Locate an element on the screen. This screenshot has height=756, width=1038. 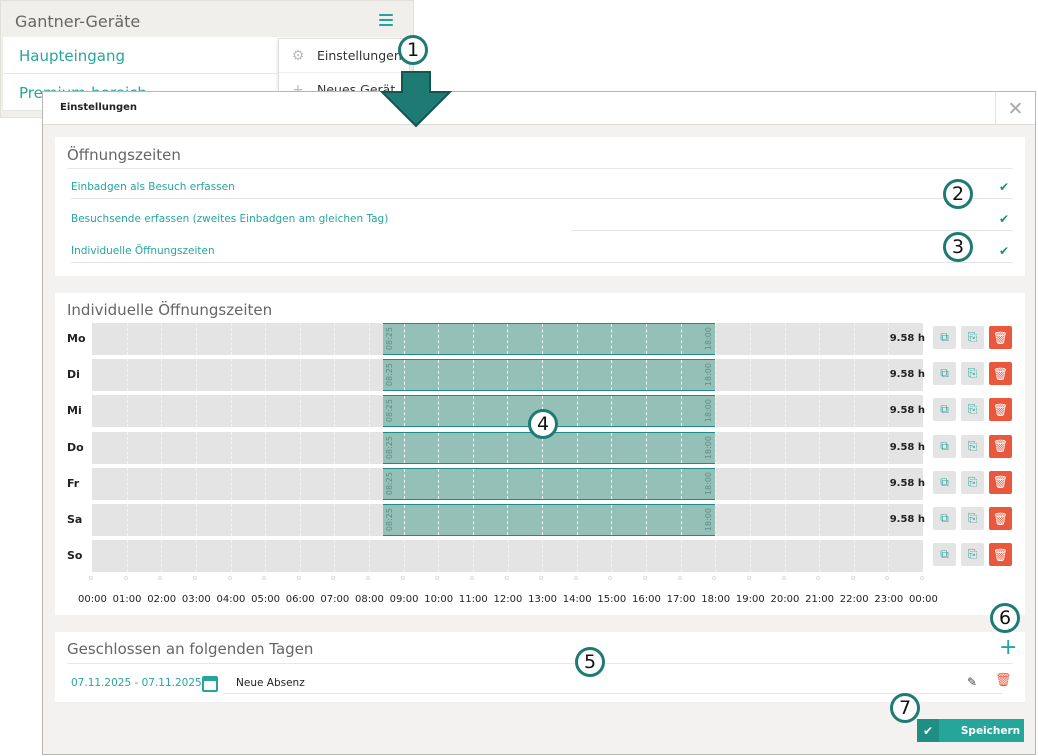
absence-date-range: 07.11.2025 - 07.11.2025 is located at coordinates (136, 683).